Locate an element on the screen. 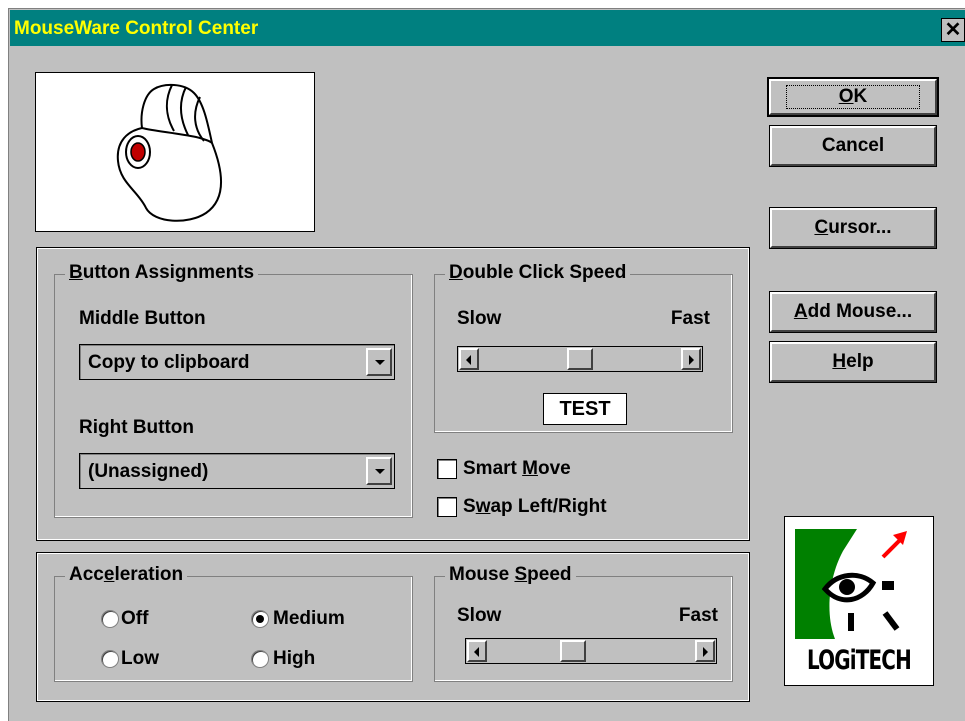 The width and height of the screenshot is (965, 721). double-click-slow-label: Slow is located at coordinates (479, 318).